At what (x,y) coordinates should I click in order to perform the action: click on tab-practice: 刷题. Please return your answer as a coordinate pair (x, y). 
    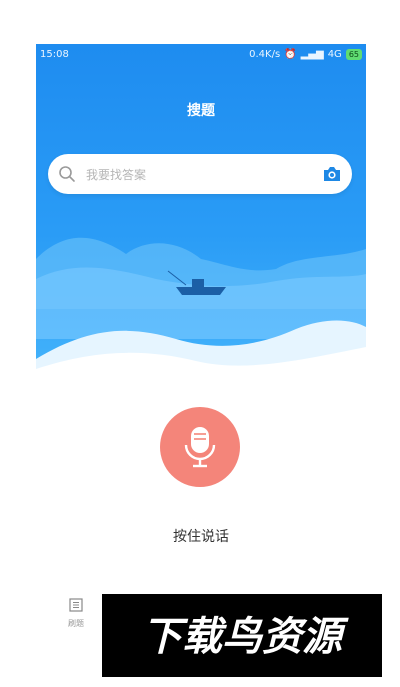
    Looking at the image, I should click on (76, 613).